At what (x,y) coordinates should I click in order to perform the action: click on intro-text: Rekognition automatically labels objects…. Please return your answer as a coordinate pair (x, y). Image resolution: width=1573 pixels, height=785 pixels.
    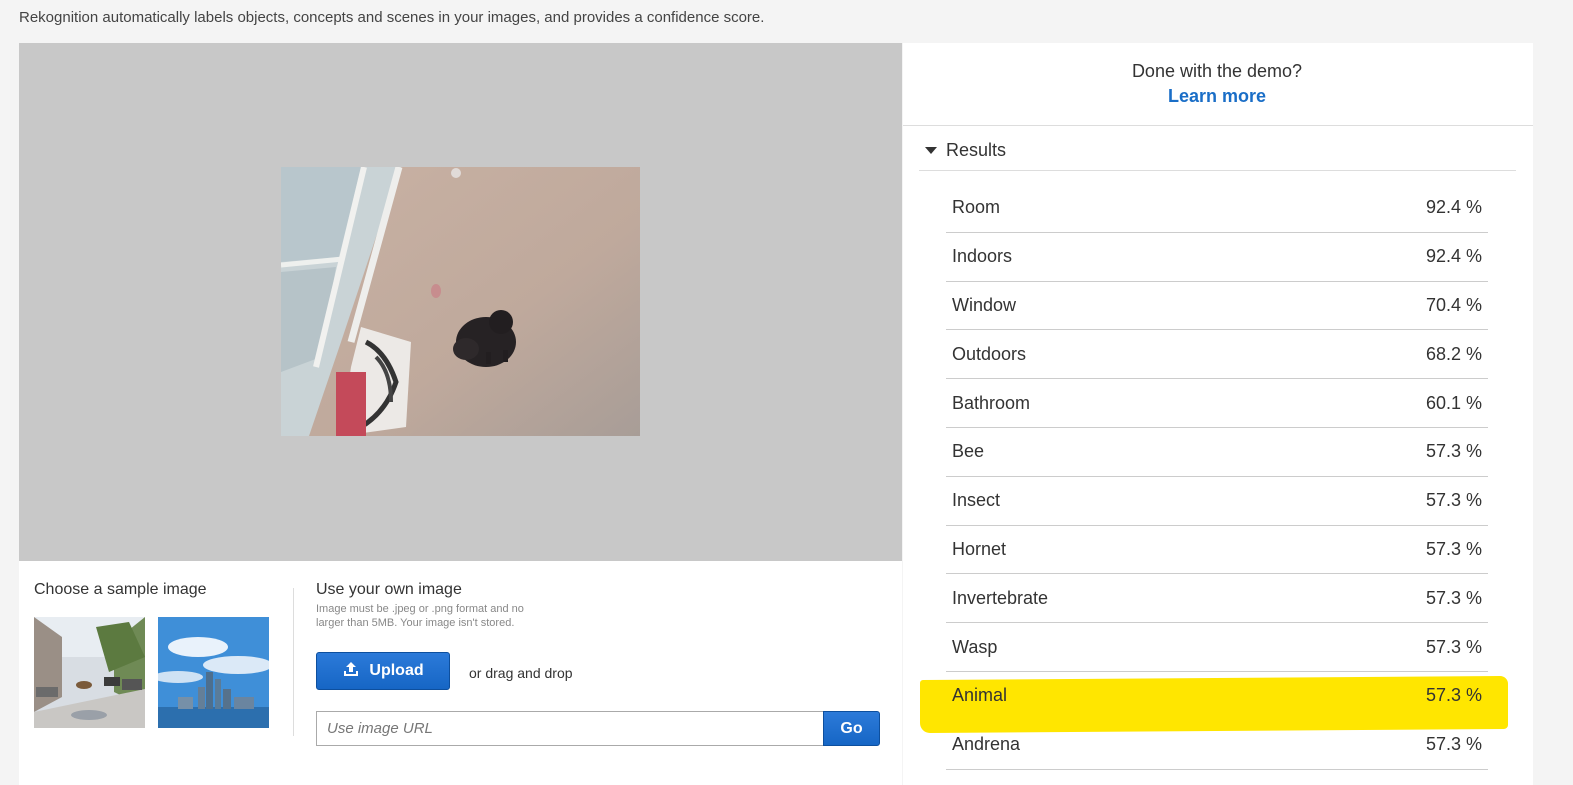
    Looking at the image, I should click on (392, 17).